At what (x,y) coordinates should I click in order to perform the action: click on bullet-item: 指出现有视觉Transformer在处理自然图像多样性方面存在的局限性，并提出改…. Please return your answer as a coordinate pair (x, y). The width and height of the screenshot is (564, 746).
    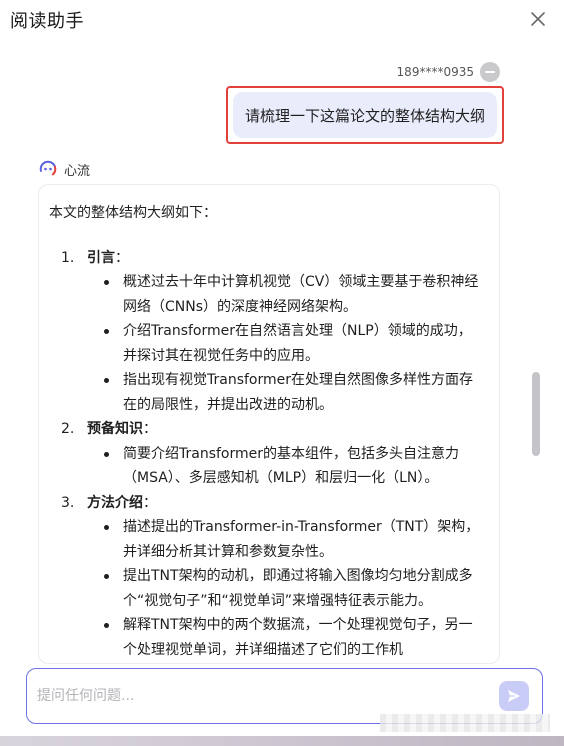
    Looking at the image, I should click on (288, 392).